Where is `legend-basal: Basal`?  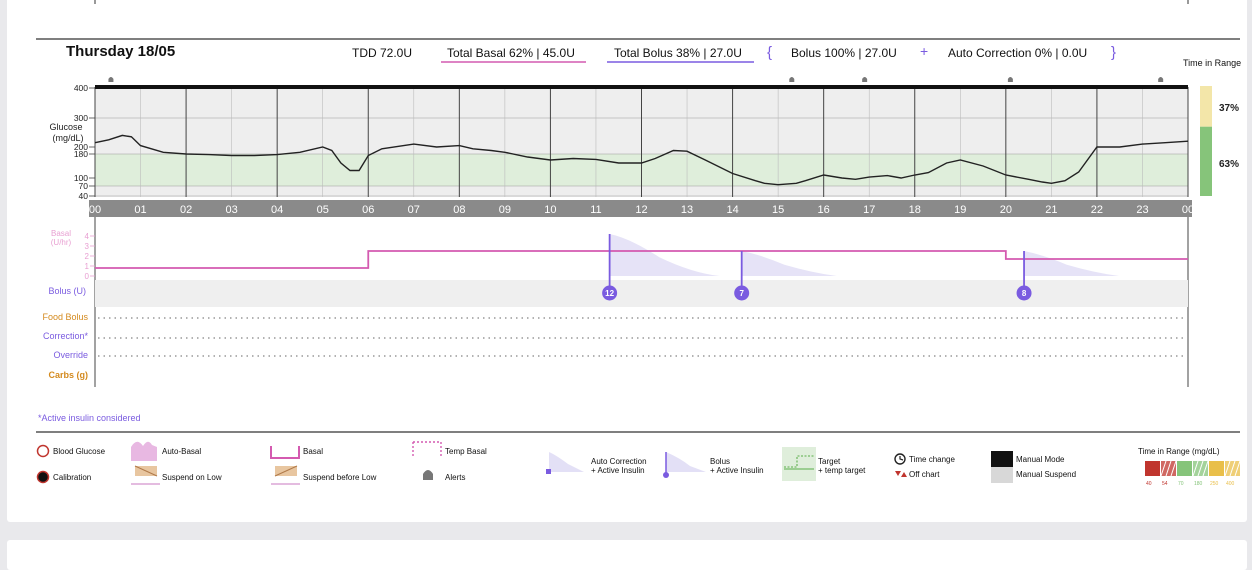 legend-basal: Basal is located at coordinates (313, 451).